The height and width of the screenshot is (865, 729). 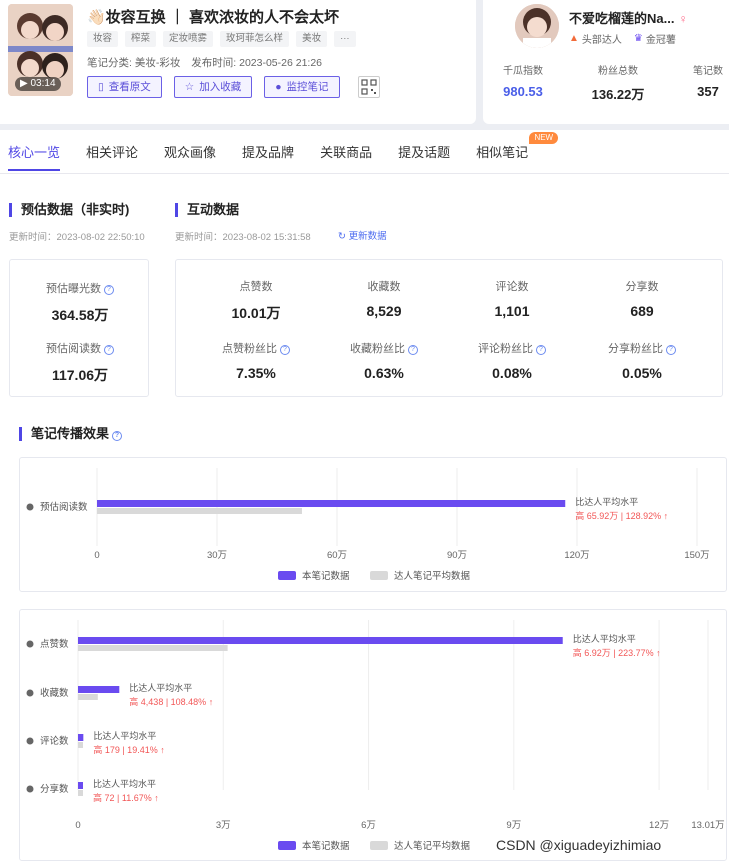 I want to click on tab-similar-notes: 相似笔记 NEW, so click(x=517, y=152).